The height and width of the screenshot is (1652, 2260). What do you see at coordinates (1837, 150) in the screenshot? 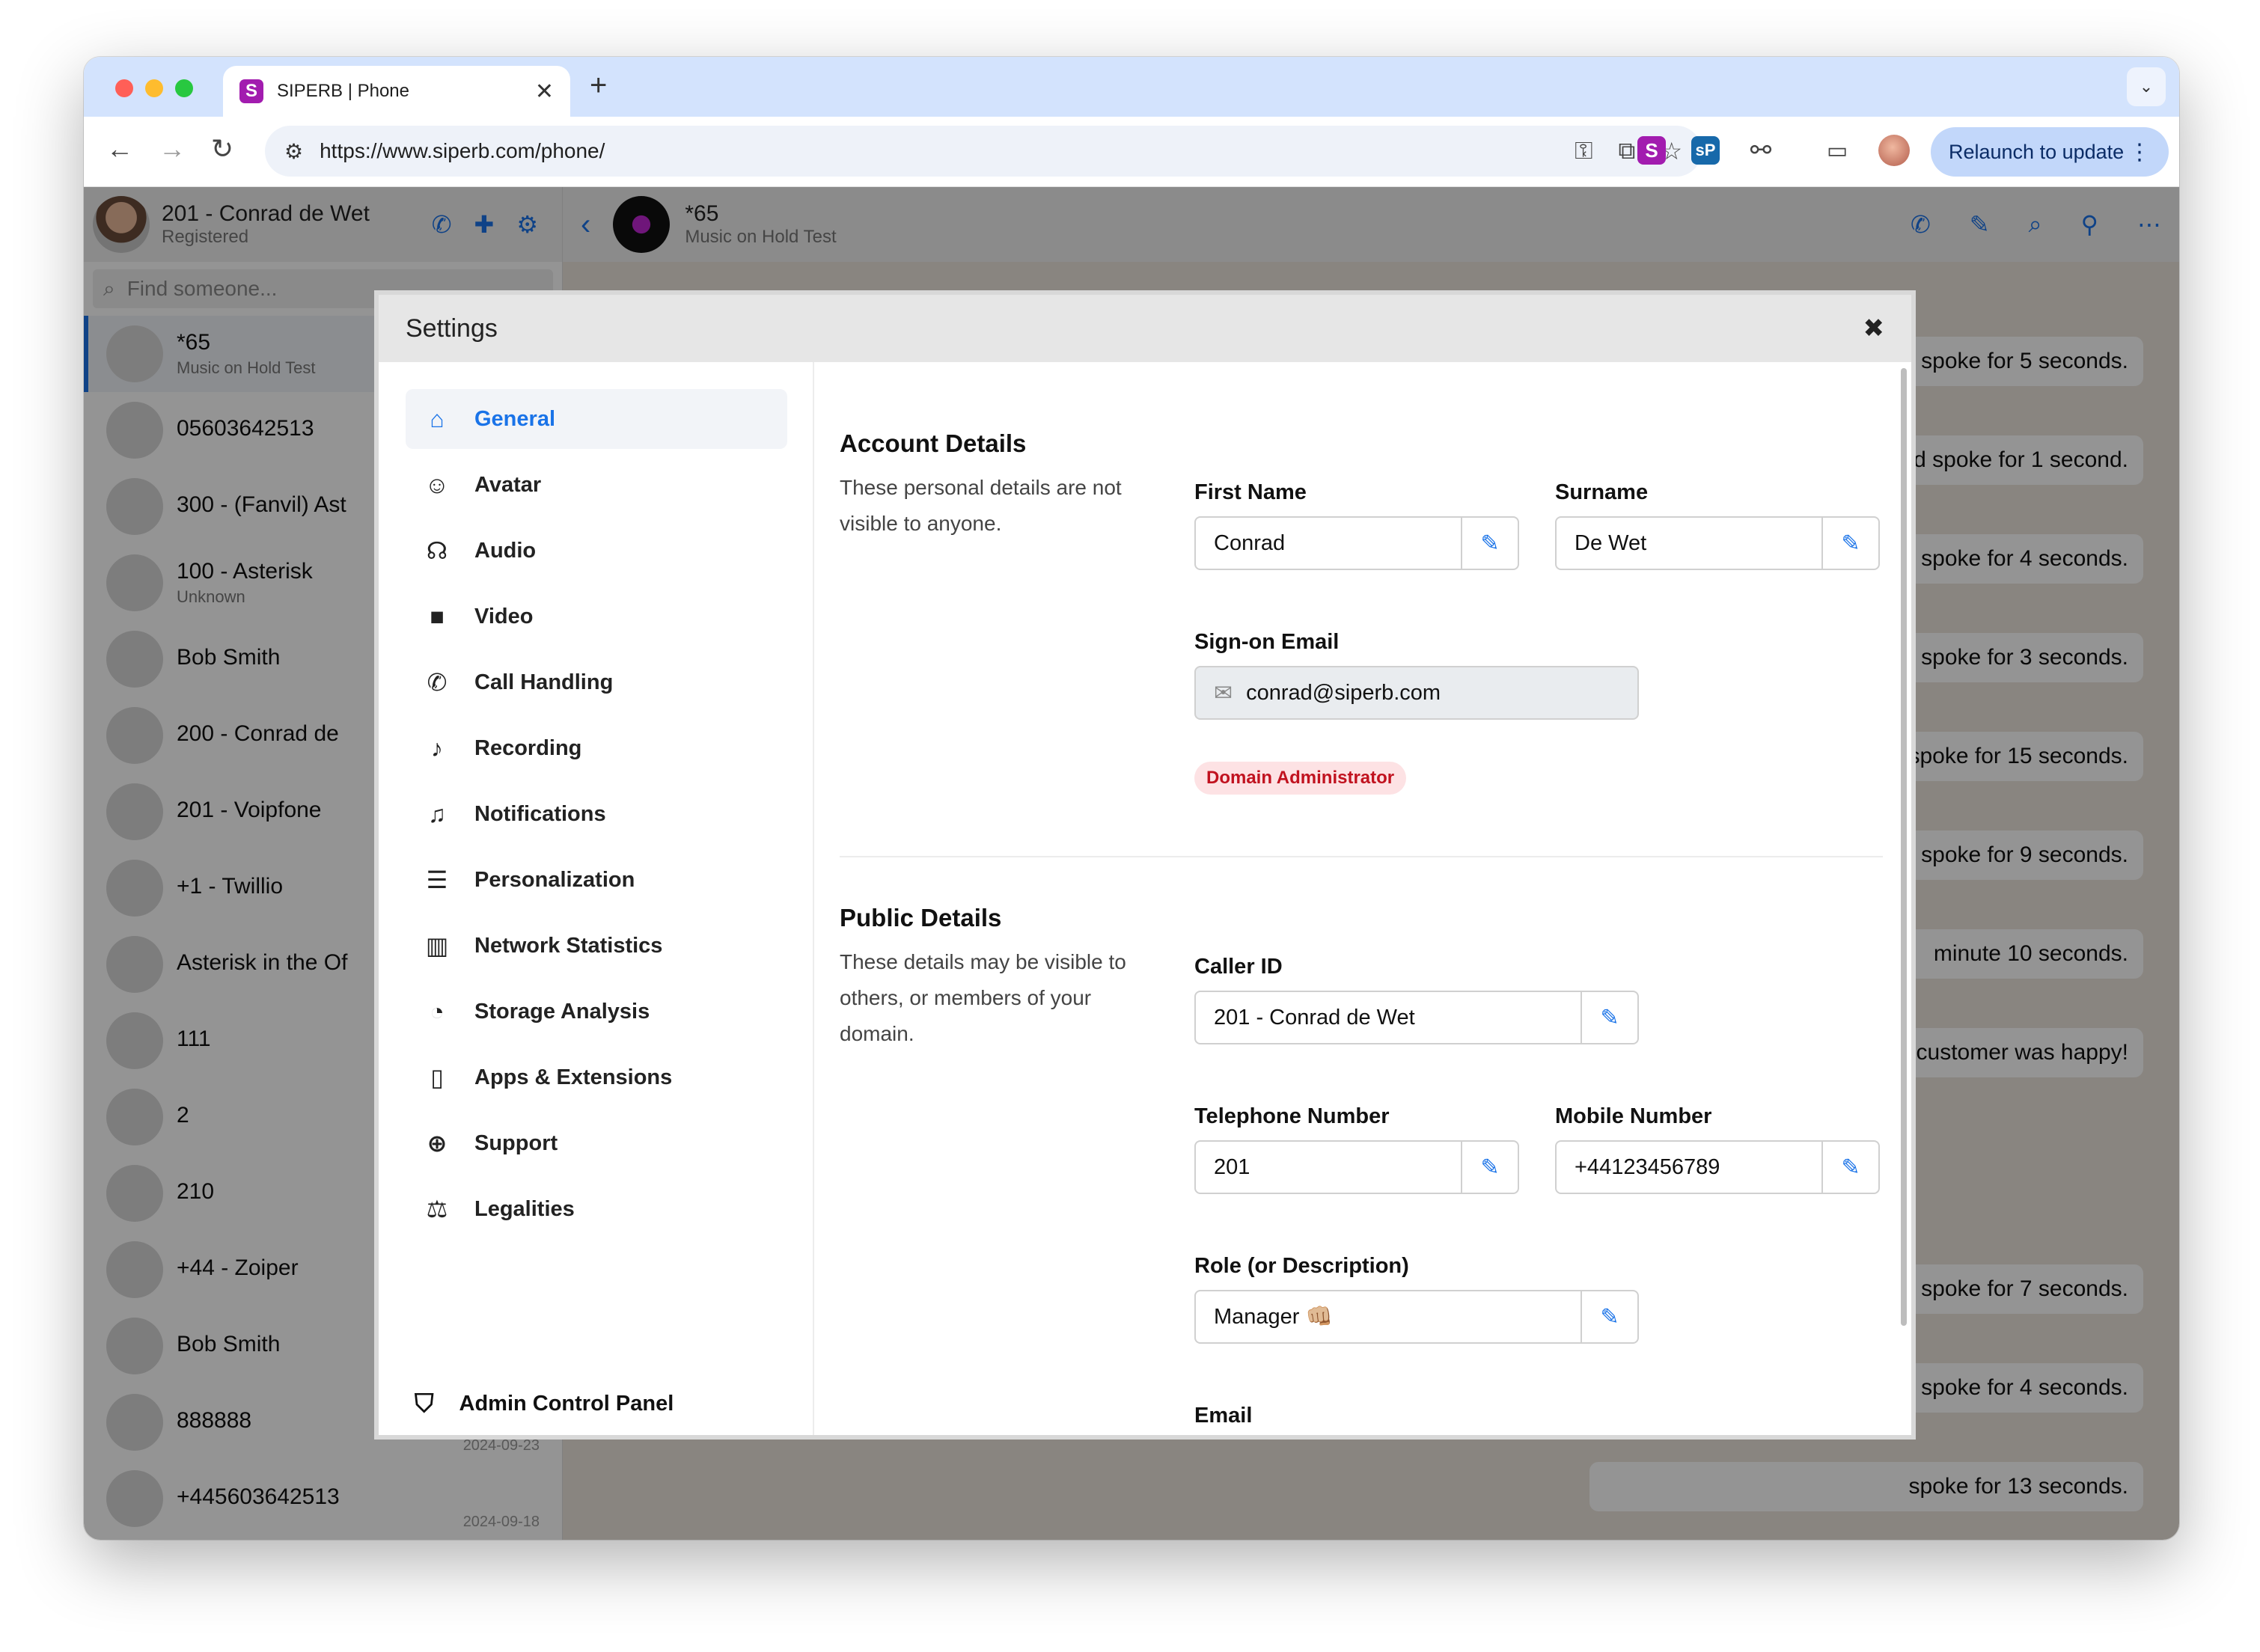
I see `cast-icon: ▭` at bounding box center [1837, 150].